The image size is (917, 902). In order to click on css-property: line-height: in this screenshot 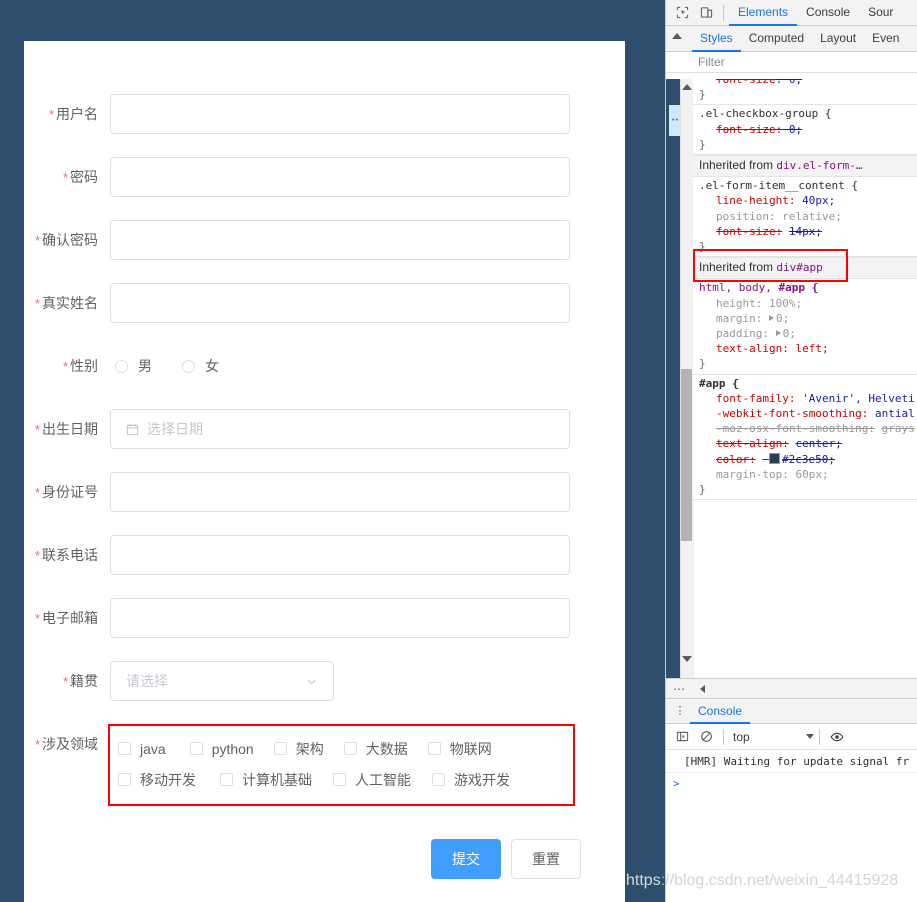, I will do `click(755, 200)`.